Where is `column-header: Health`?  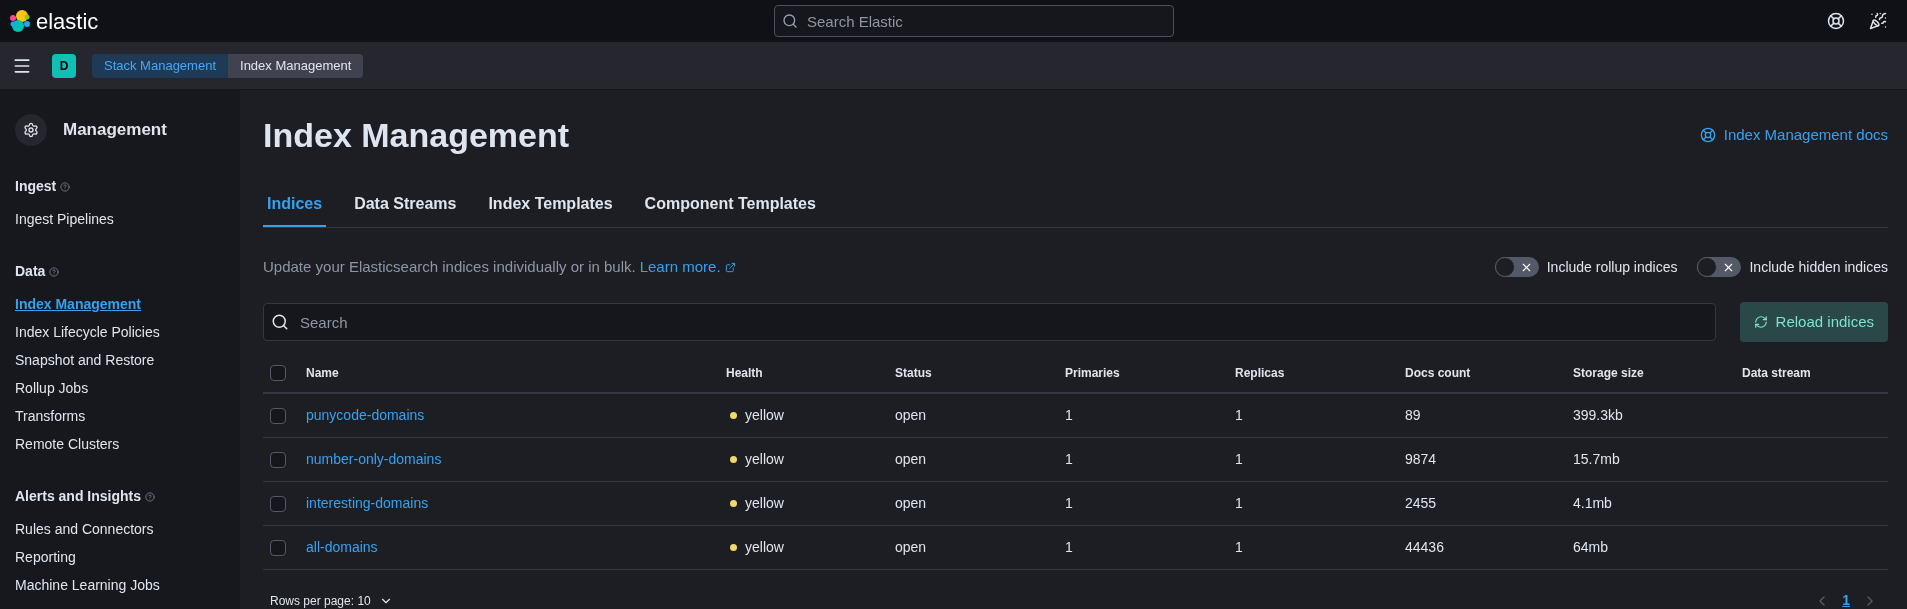 column-header: Health is located at coordinates (745, 373).